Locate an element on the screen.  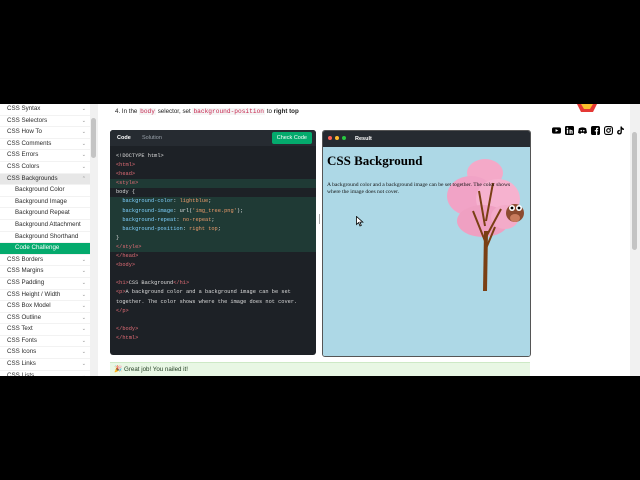
tiktok-icon is located at coordinates (620, 130).